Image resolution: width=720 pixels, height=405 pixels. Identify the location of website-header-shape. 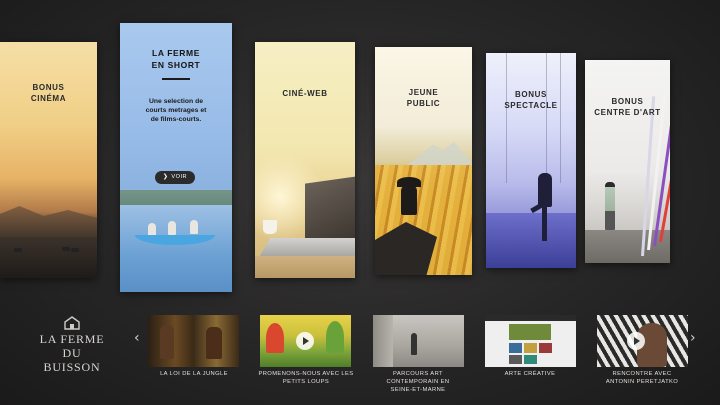
(530, 318).